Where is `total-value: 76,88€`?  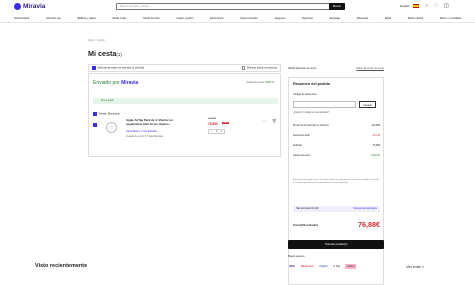 total-value: 76,88€ is located at coordinates (369, 224).